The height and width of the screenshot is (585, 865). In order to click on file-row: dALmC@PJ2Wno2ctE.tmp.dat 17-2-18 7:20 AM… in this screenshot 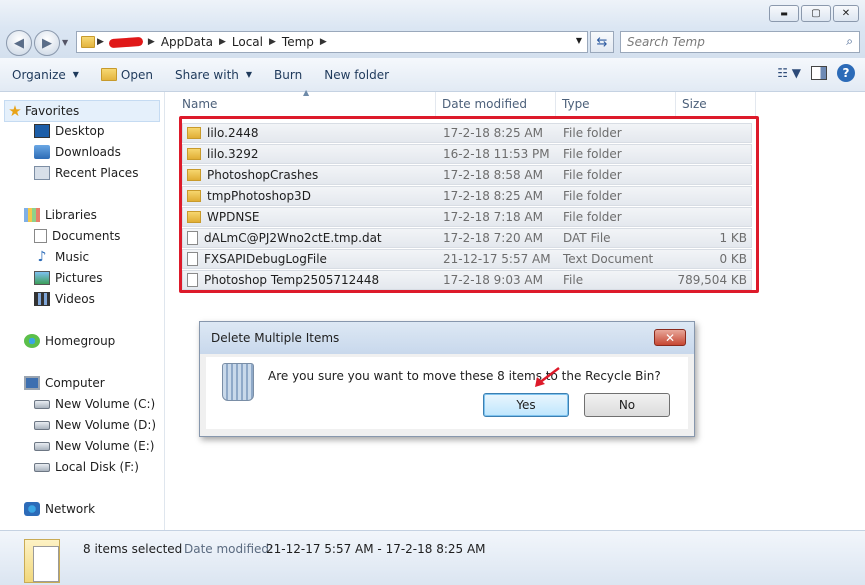, I will do `click(467, 238)`.